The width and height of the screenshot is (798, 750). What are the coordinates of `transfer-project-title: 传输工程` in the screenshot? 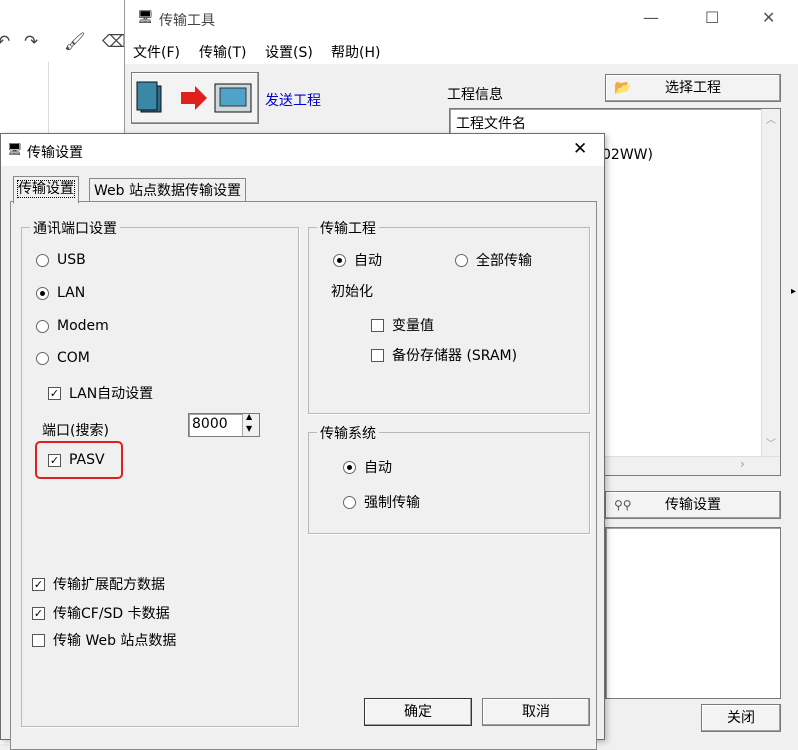 It's located at (348, 228).